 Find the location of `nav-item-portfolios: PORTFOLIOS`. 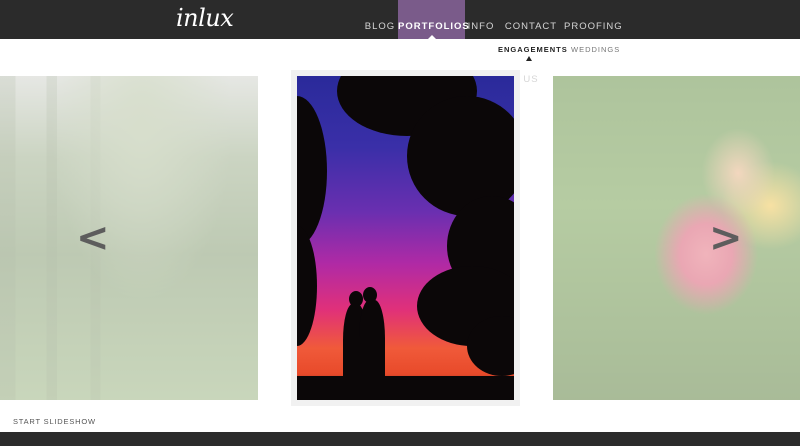

nav-item-portfolios: PORTFOLIOS is located at coordinates (433, 19).